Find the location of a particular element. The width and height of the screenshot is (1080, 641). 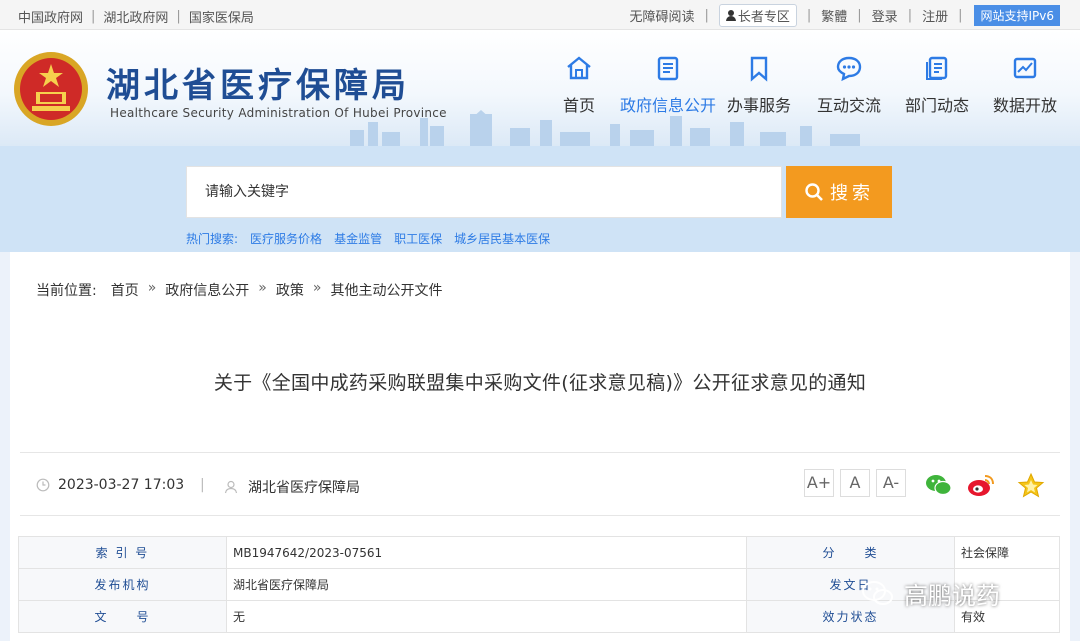

article-source: 湖北省医疗保障局 is located at coordinates (292, 487).